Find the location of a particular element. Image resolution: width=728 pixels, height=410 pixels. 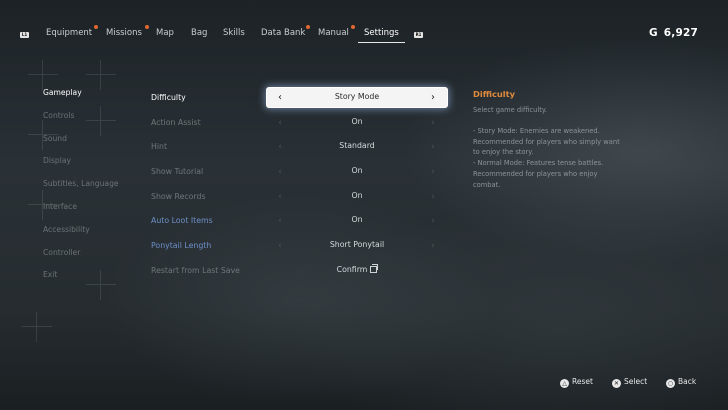

back-button: ○ Back is located at coordinates (681, 382).